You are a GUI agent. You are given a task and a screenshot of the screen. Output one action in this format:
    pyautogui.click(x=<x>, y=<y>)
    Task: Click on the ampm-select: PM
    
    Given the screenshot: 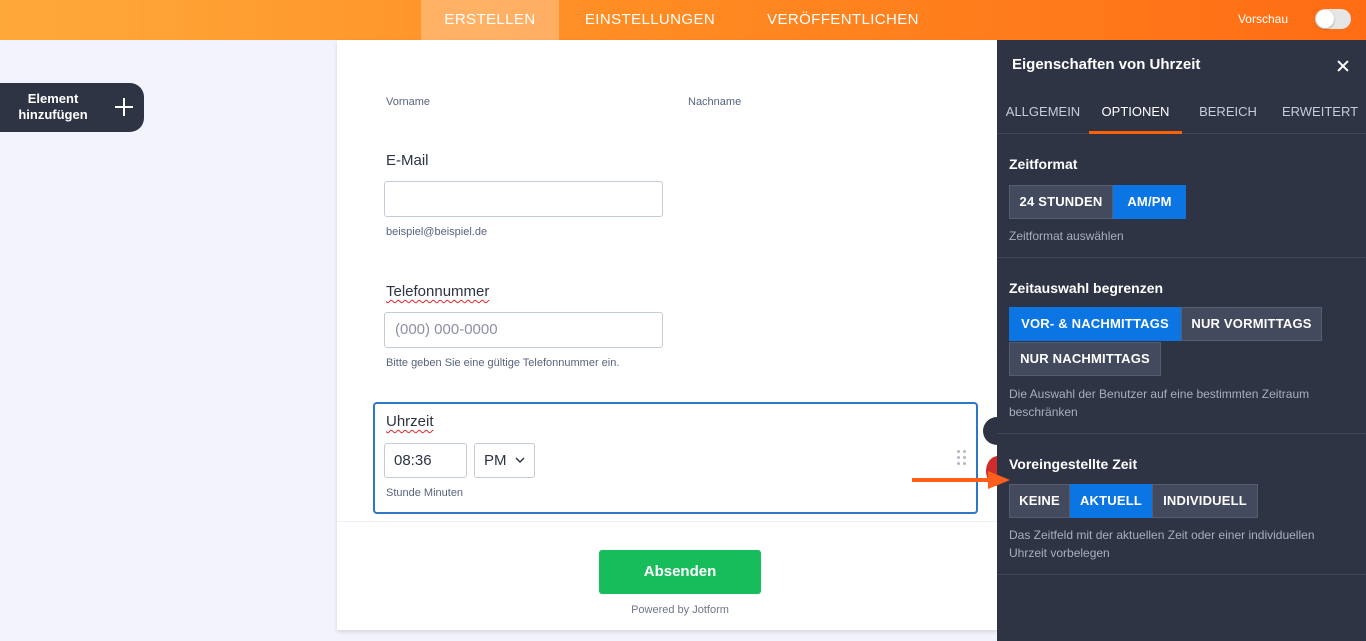 What is the action you would take?
    pyautogui.click(x=504, y=460)
    